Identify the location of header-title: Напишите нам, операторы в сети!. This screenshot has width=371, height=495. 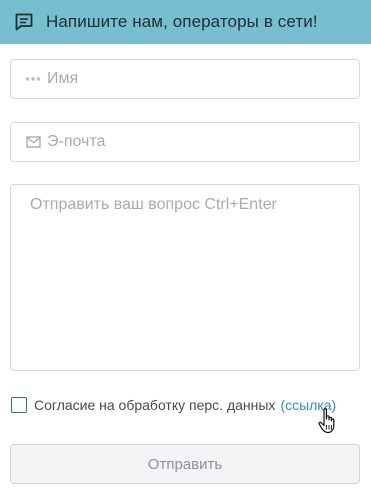
(182, 21).